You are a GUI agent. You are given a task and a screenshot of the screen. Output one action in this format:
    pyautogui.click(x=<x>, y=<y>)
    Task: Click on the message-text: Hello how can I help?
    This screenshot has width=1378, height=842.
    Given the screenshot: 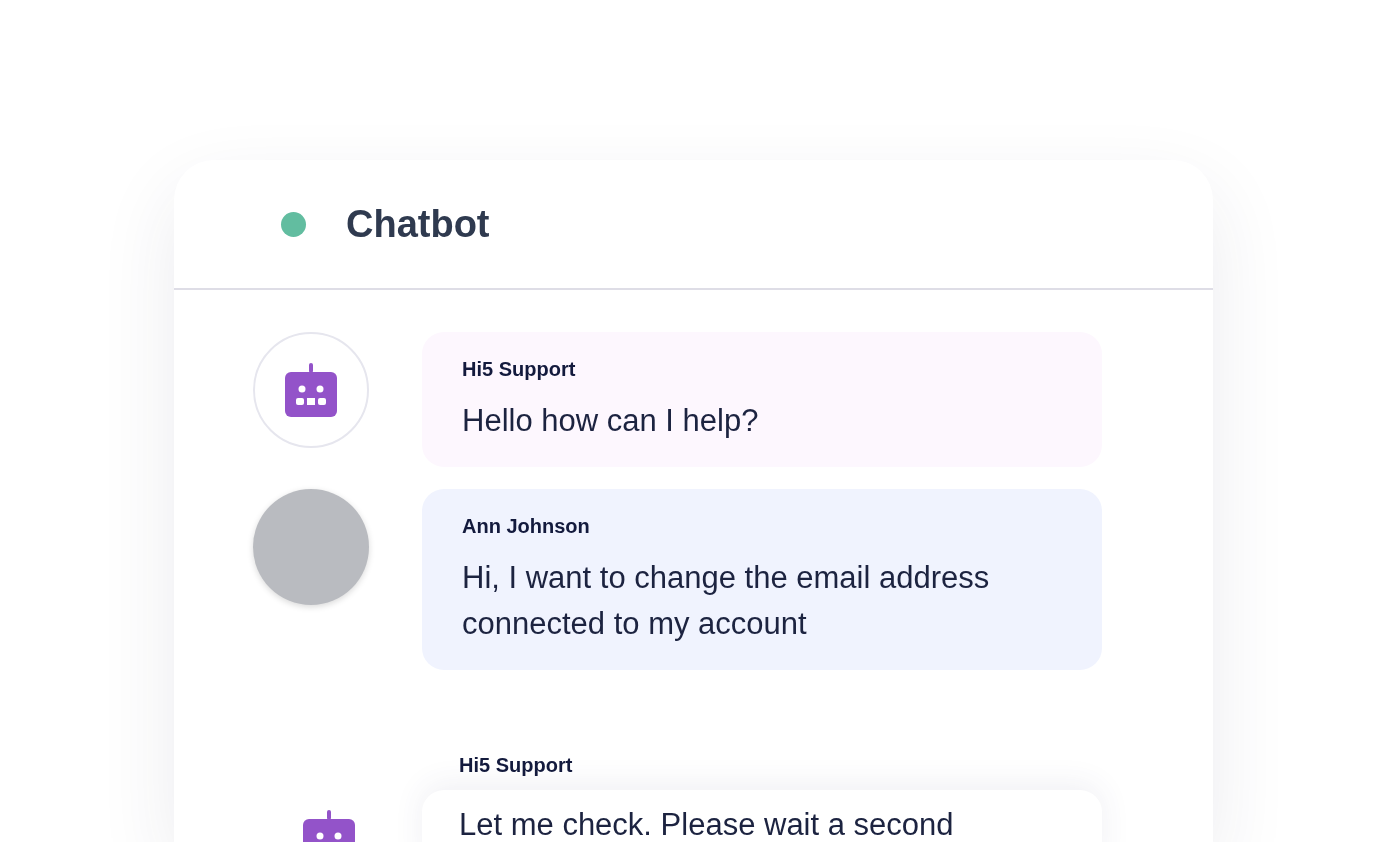 What is the action you would take?
    pyautogui.click(x=611, y=421)
    